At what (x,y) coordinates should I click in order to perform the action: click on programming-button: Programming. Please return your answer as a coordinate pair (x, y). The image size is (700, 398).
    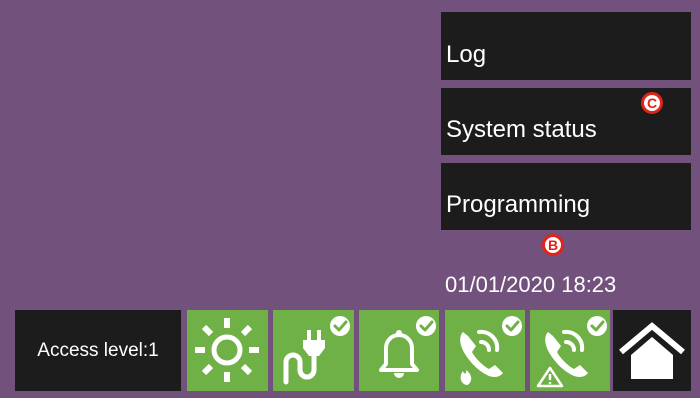
    Looking at the image, I should click on (566, 196).